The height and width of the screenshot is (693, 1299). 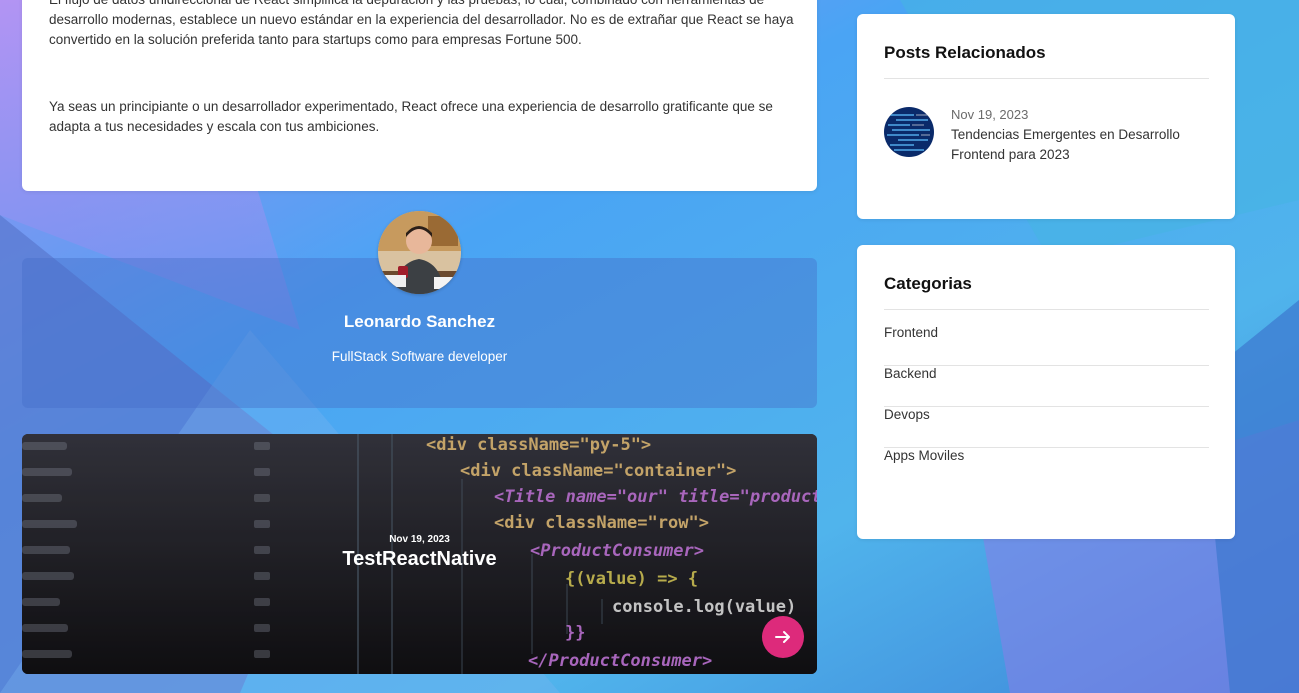 What do you see at coordinates (419, 252) in the screenshot?
I see `author-avatar` at bounding box center [419, 252].